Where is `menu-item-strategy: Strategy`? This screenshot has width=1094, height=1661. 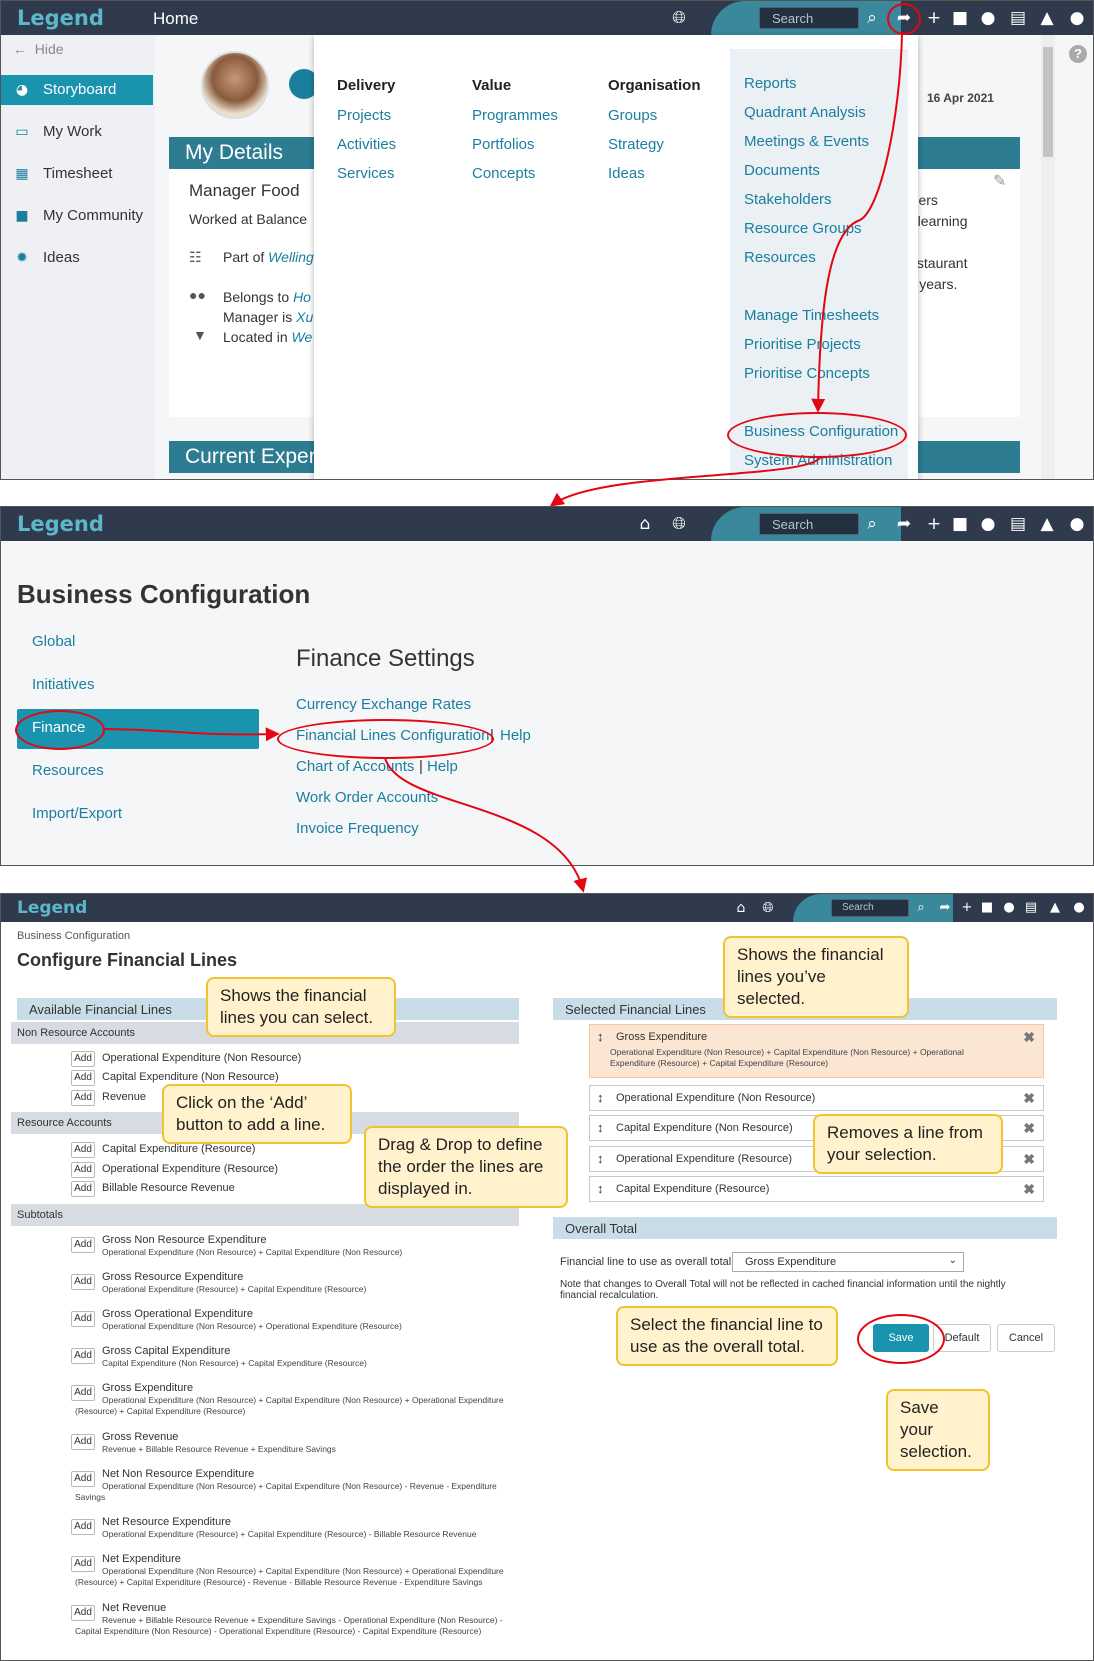
menu-item-strategy: Strategy is located at coordinates (654, 150).